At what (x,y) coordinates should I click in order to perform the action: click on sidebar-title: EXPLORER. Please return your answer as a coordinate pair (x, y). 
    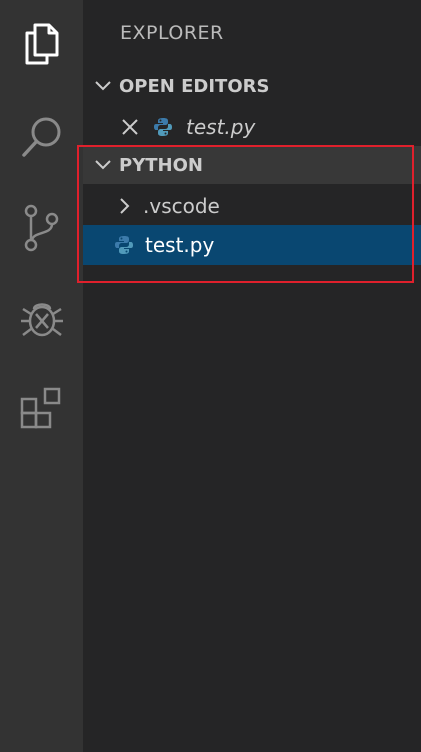
    Looking at the image, I should click on (172, 33).